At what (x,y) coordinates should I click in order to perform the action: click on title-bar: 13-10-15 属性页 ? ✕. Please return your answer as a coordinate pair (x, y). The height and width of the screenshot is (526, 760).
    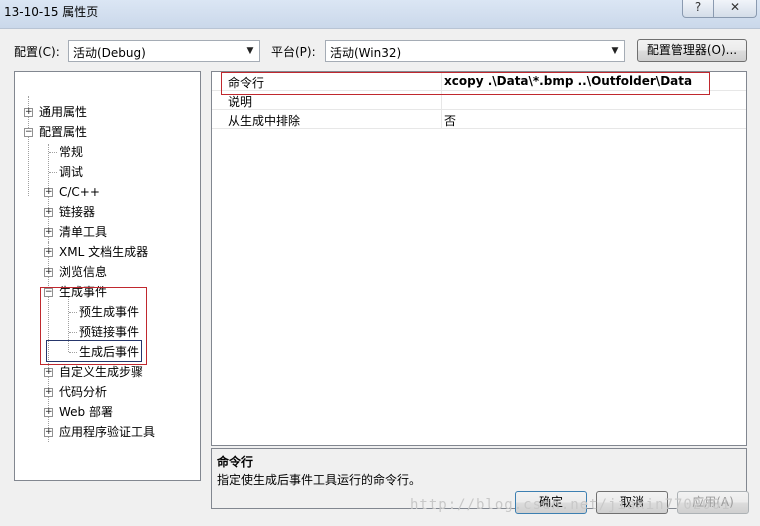
    Looking at the image, I should click on (380, 14).